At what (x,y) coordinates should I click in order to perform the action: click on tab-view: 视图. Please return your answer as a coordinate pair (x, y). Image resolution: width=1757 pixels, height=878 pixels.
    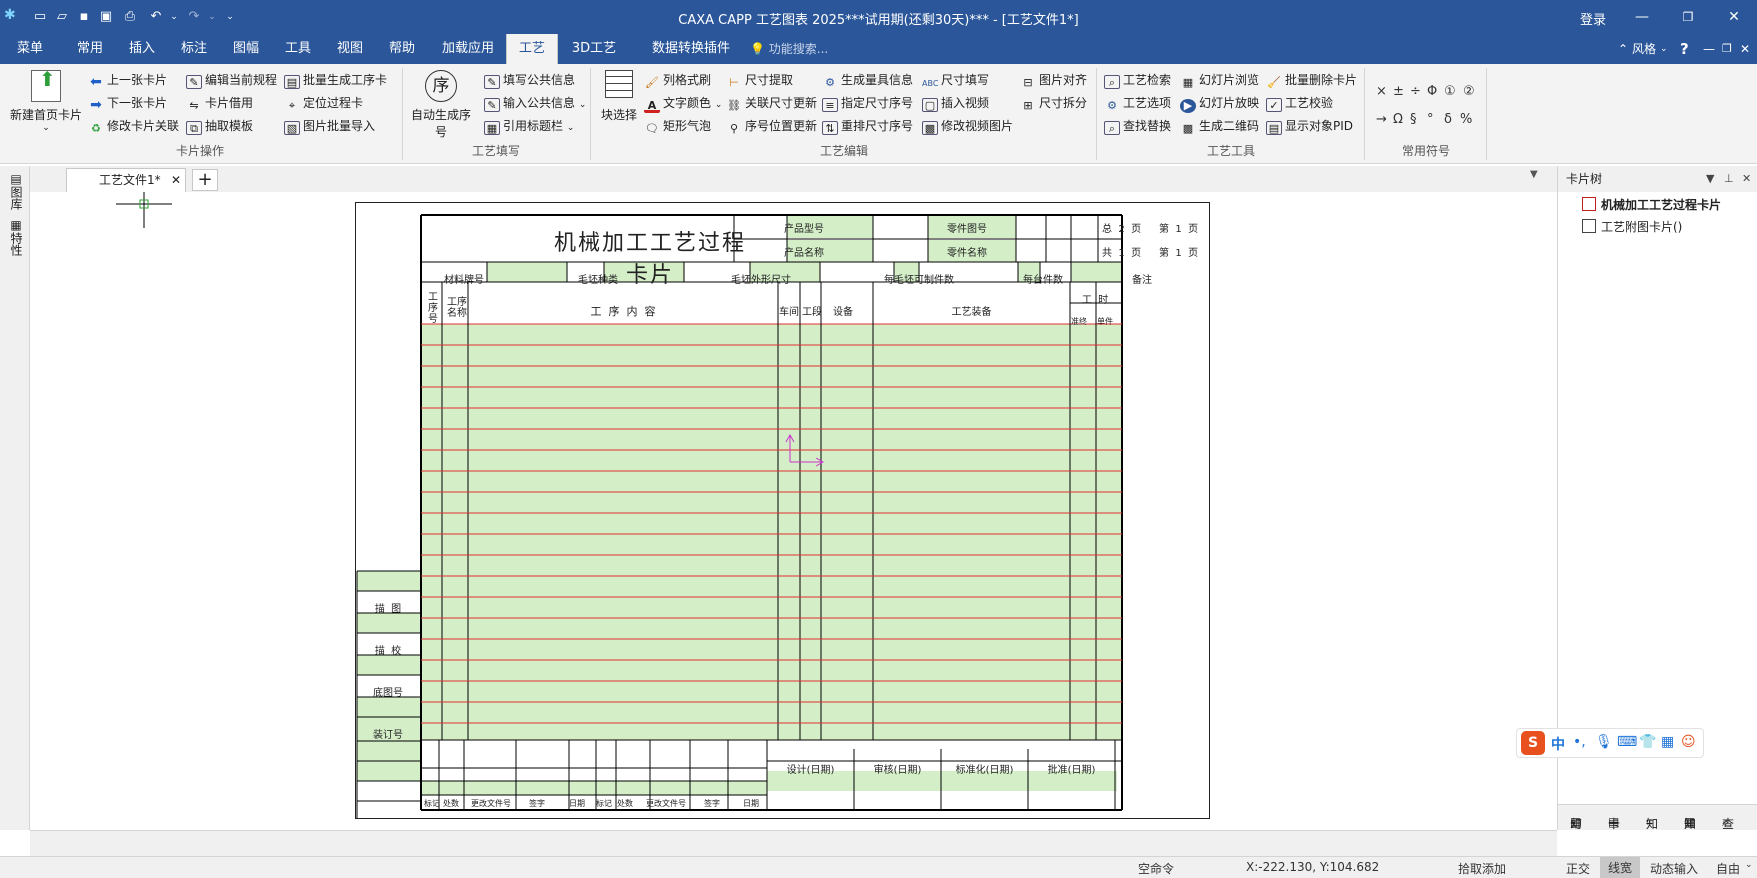
    Looking at the image, I should click on (350, 49).